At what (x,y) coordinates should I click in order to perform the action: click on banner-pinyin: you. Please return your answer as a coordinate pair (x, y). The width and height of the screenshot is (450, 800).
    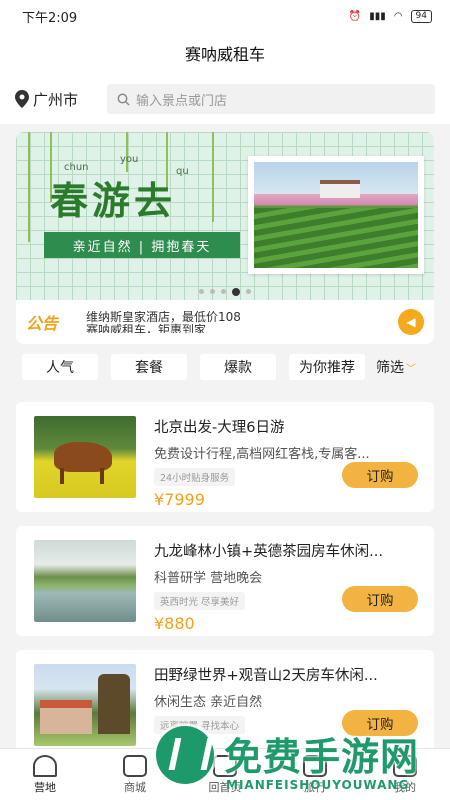
    Looking at the image, I should click on (129, 159).